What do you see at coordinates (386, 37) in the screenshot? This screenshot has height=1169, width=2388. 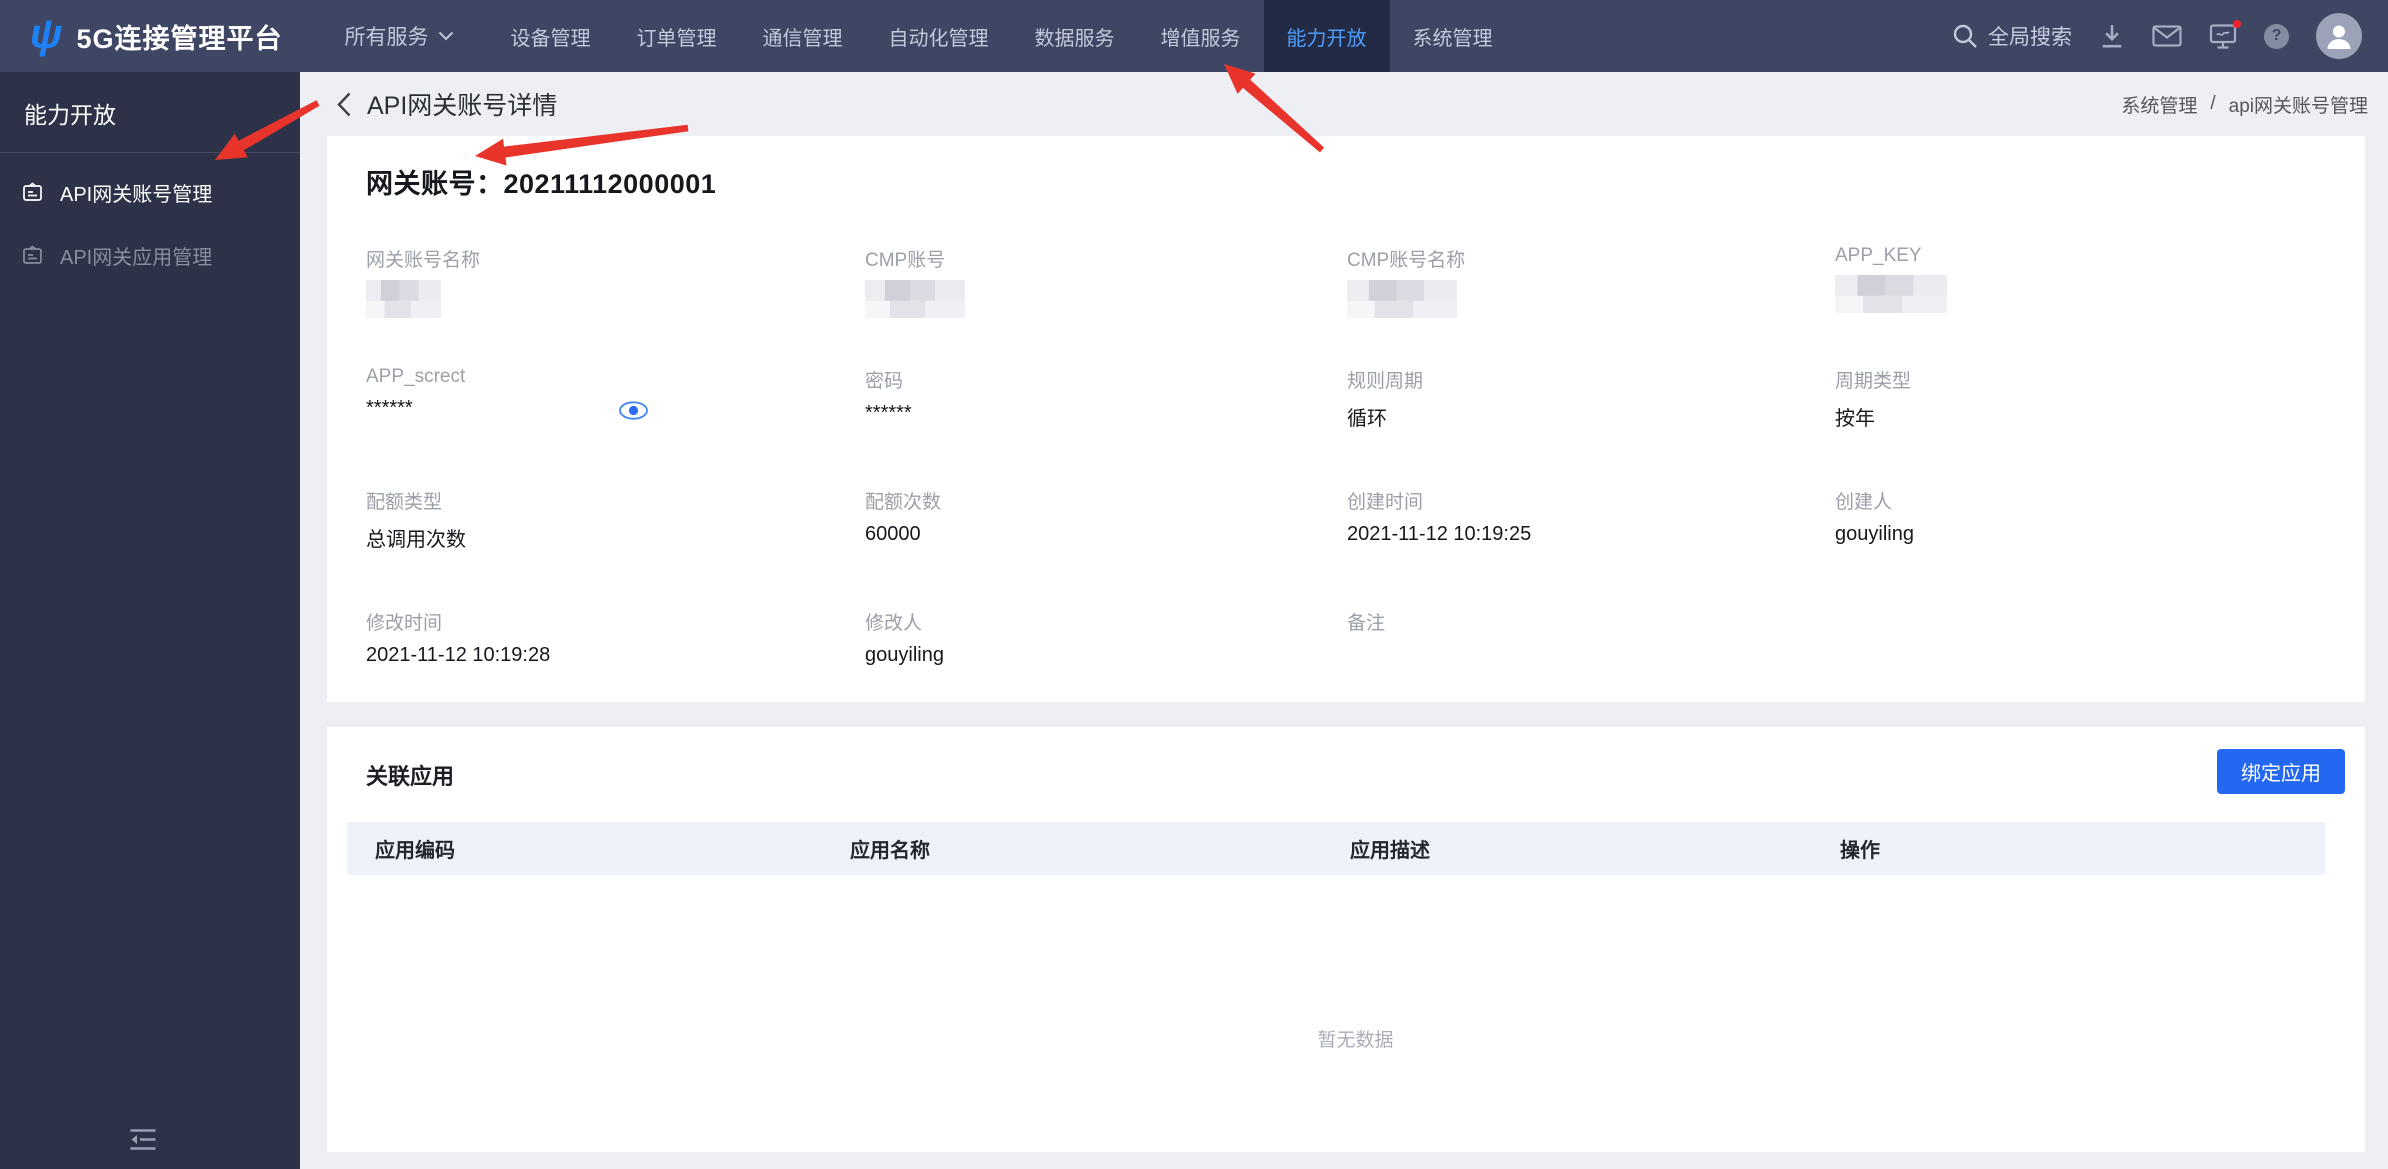 I see `all-services-label: 所有服务` at bounding box center [386, 37].